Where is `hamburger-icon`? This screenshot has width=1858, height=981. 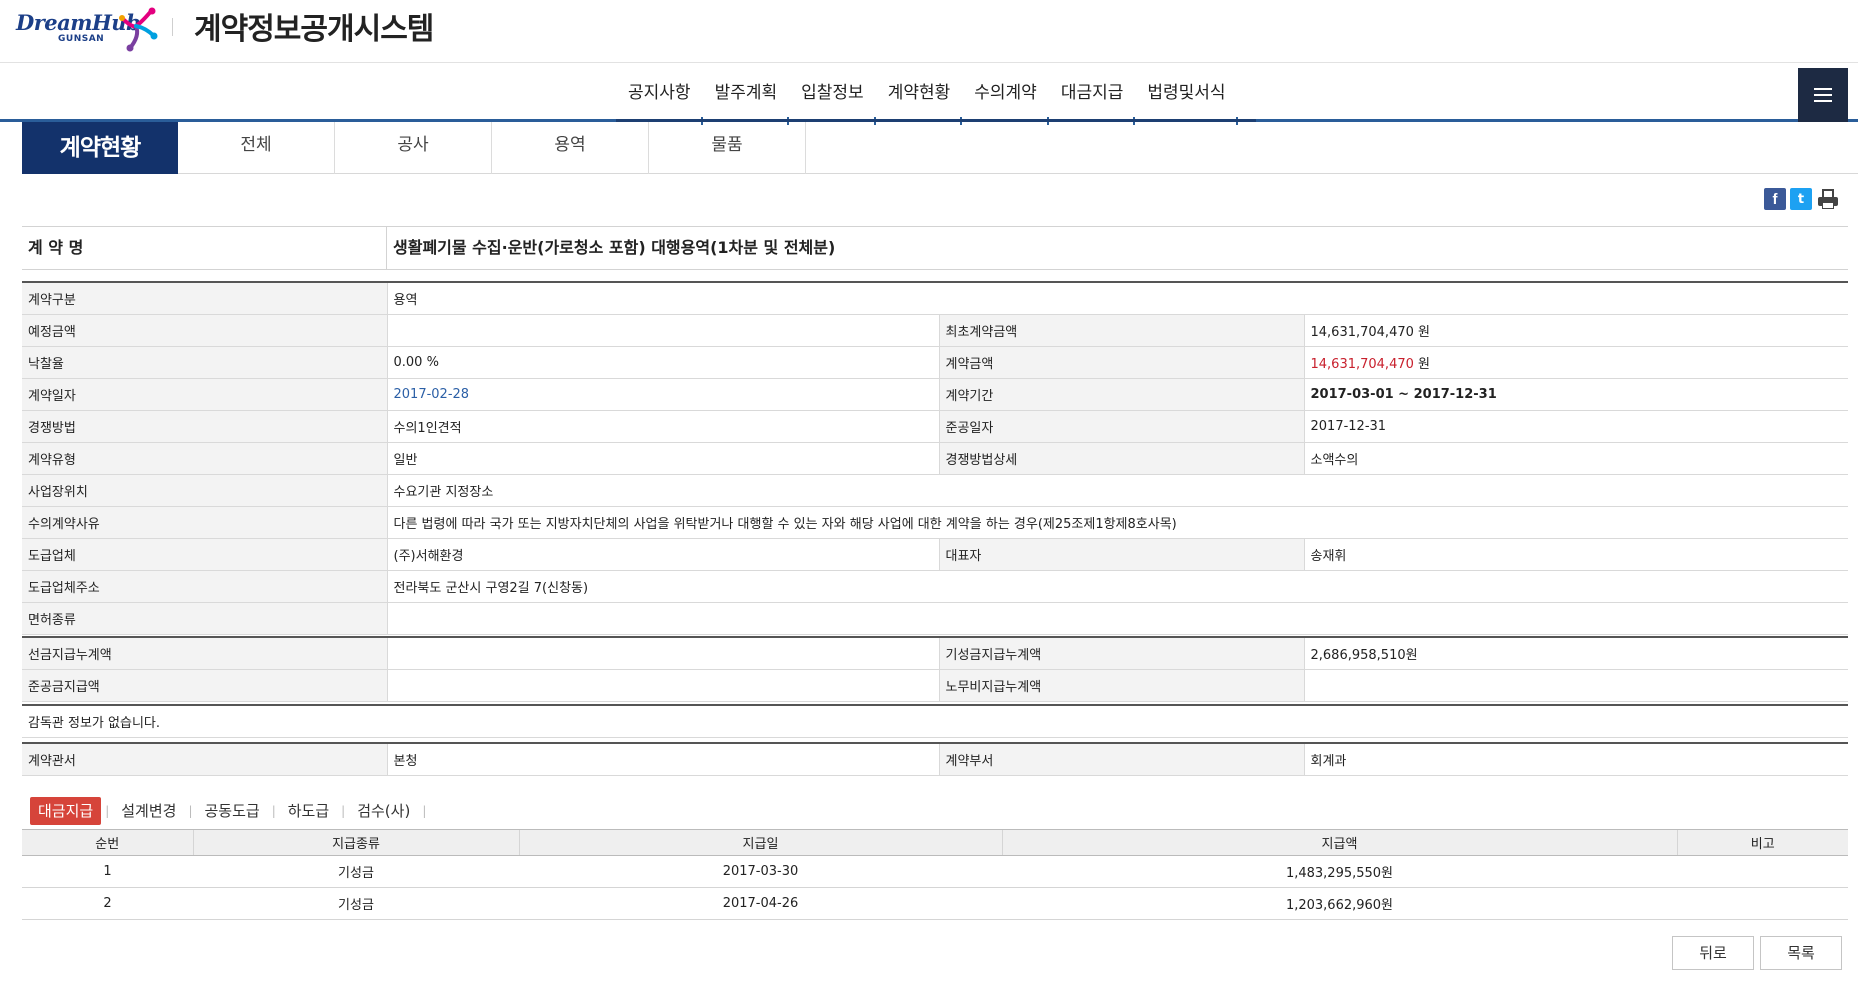
hamburger-icon is located at coordinates (1823, 89).